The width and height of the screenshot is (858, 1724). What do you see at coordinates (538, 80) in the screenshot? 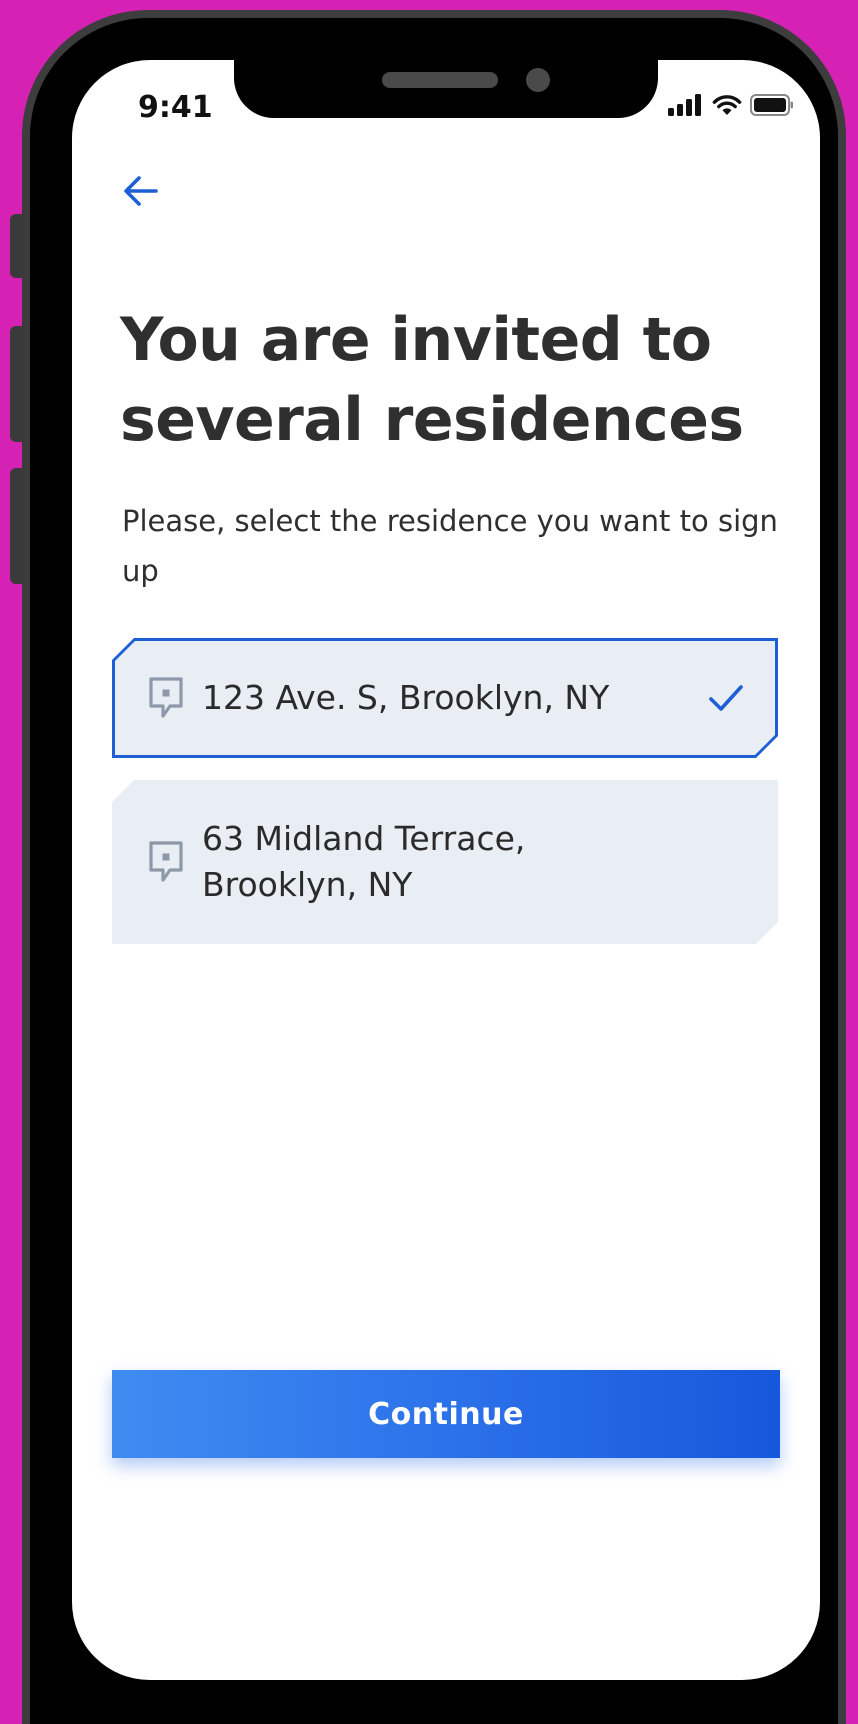
I see `front-camera` at bounding box center [538, 80].